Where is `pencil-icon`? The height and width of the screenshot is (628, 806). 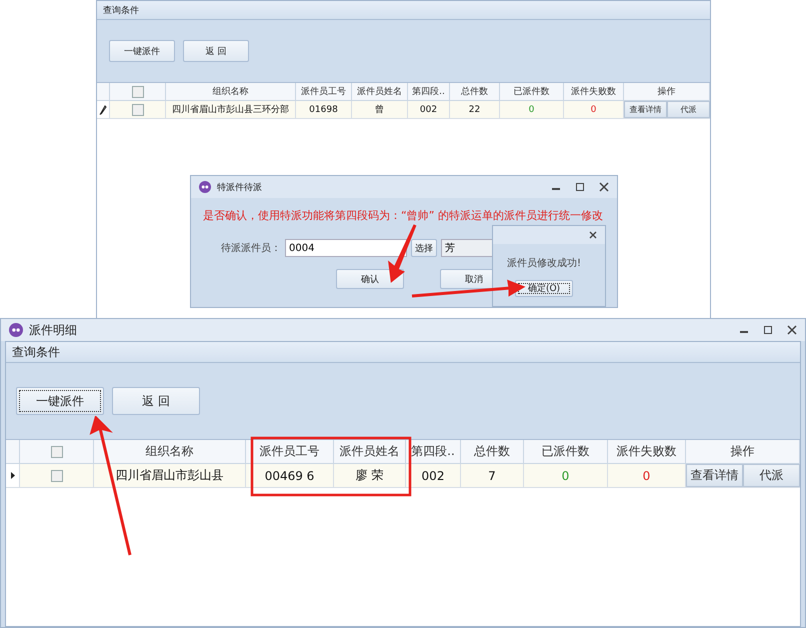
pencil-icon is located at coordinates (103, 109).